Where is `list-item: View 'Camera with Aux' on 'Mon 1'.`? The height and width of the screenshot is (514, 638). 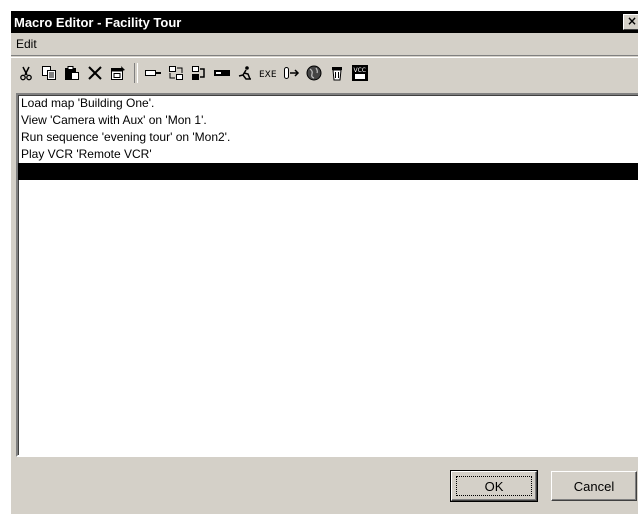 list-item: View 'Camera with Aux' on 'Mon 1'. is located at coordinates (328, 120).